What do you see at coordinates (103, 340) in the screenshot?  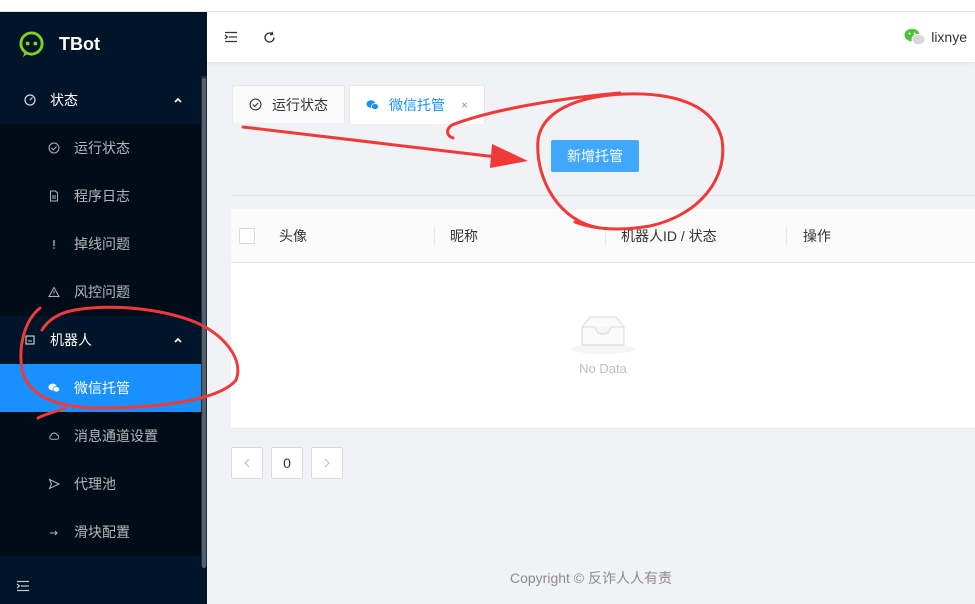 I see `menu-group-robot: 机器人` at bounding box center [103, 340].